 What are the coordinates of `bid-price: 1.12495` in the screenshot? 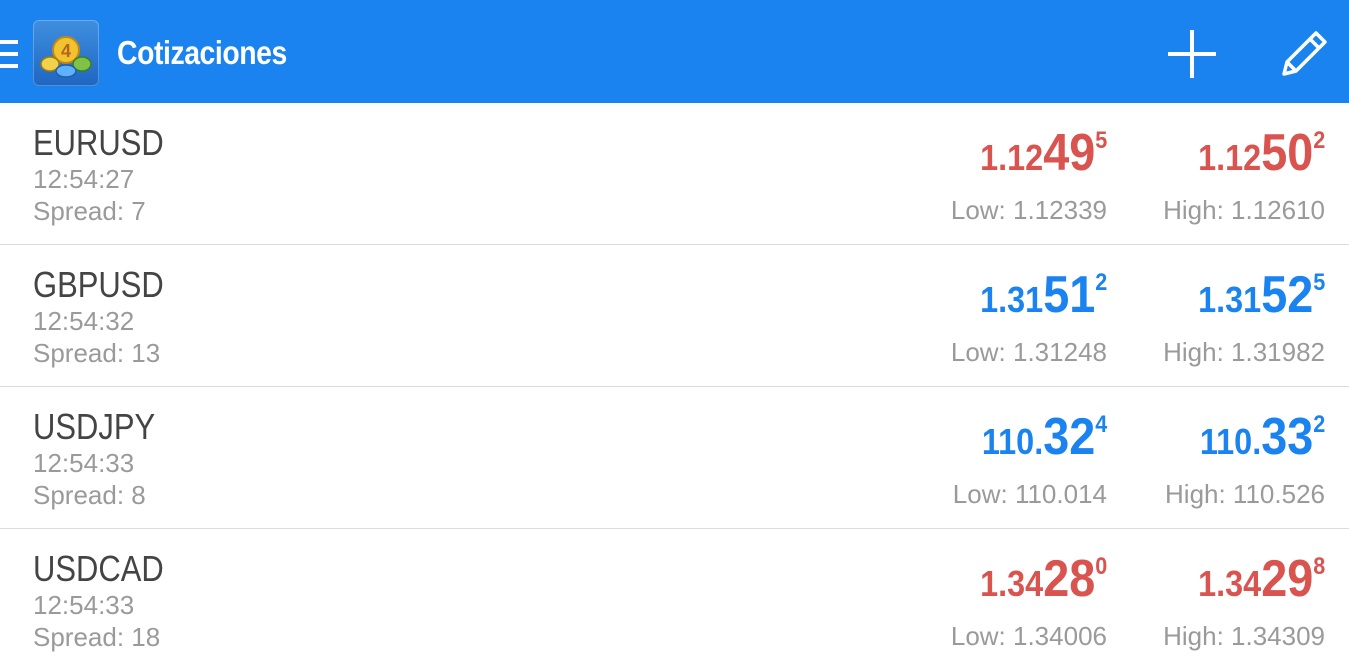 It's located at (1043, 153).